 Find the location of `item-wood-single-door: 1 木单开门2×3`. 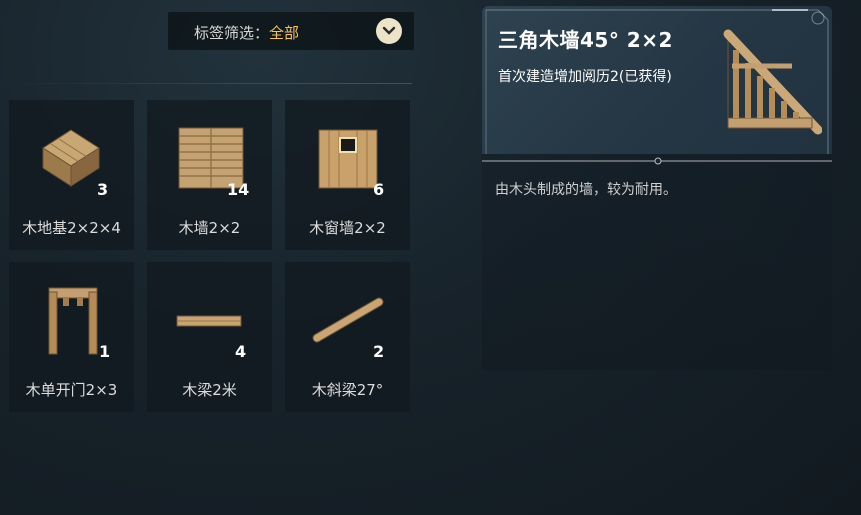

item-wood-single-door: 1 木单开门2×3 is located at coordinates (71, 337).